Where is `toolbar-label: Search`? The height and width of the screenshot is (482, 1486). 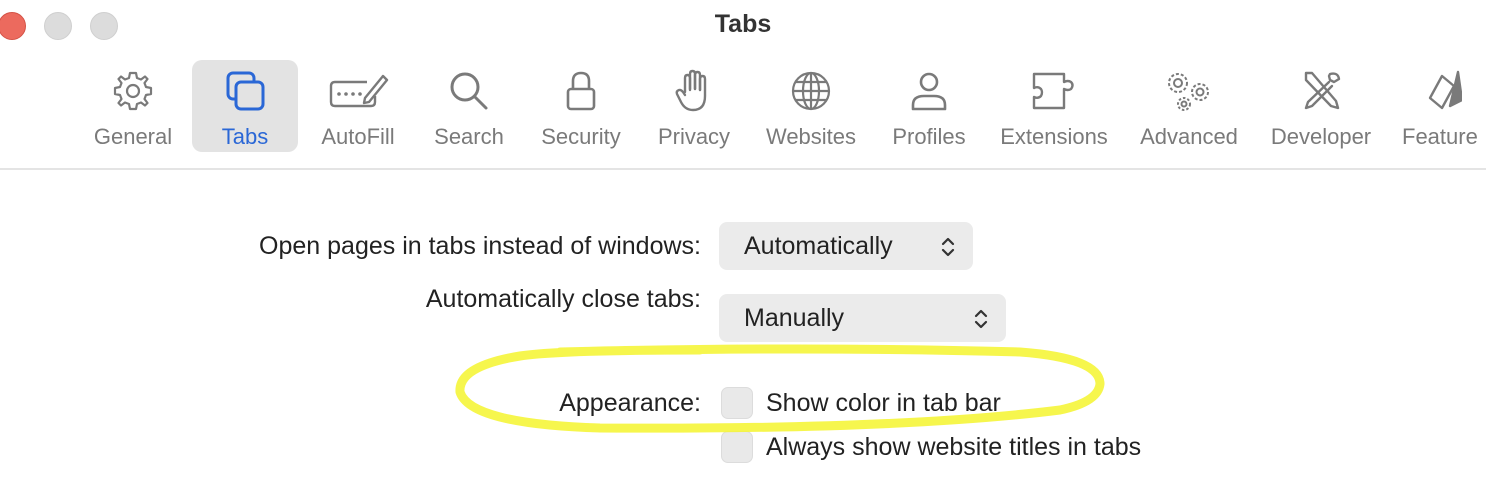
toolbar-label: Search is located at coordinates (469, 136).